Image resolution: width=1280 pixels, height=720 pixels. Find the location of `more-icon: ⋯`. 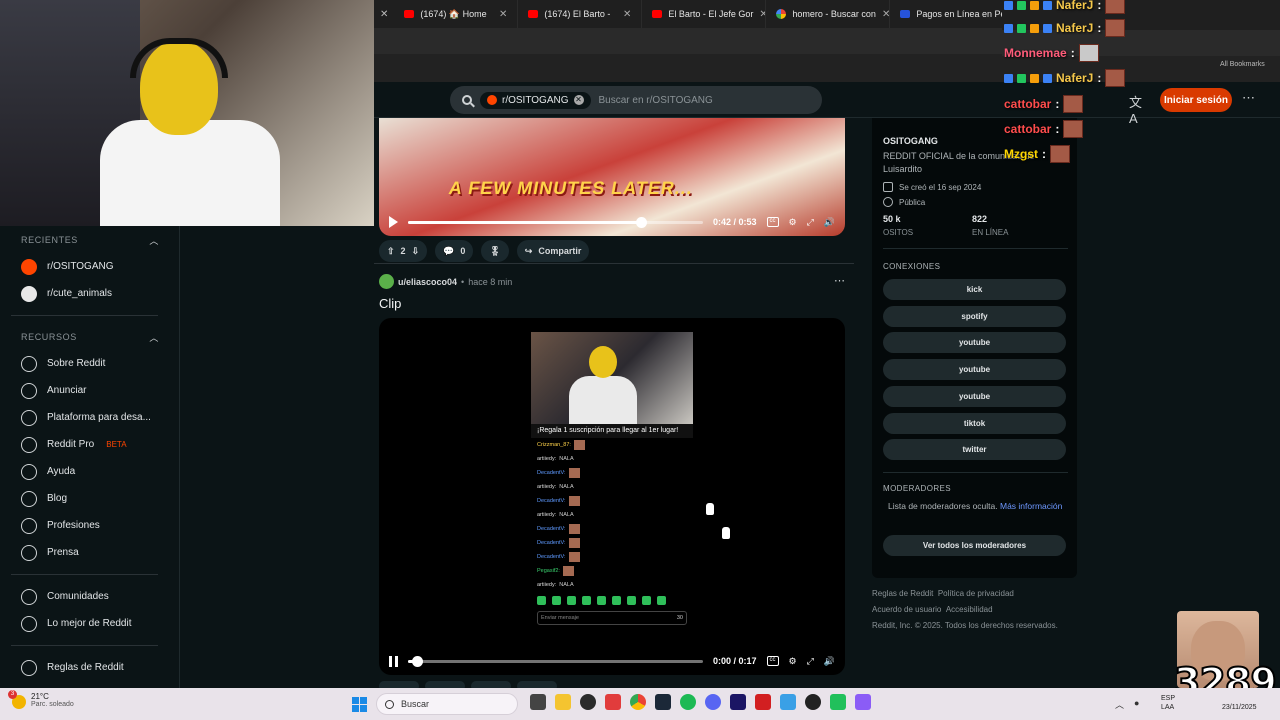

more-icon: ⋯ is located at coordinates (839, 280).